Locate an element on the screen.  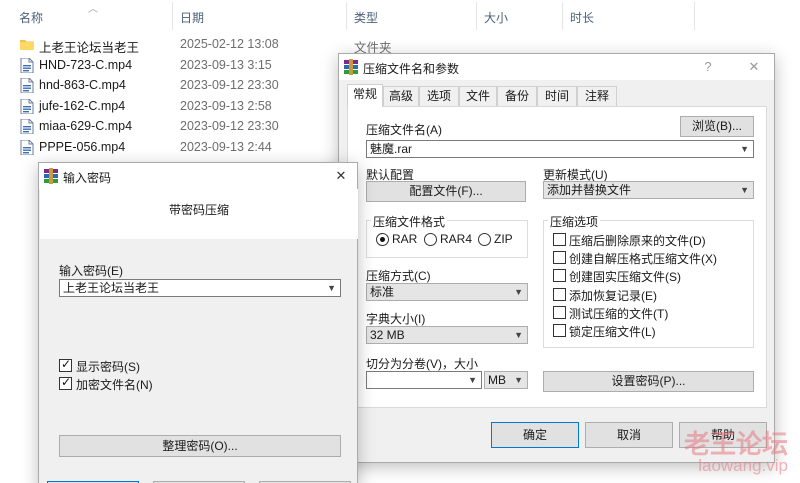
password-dialog-titlebar: 输入密码 ✕ is located at coordinates (198, 176).